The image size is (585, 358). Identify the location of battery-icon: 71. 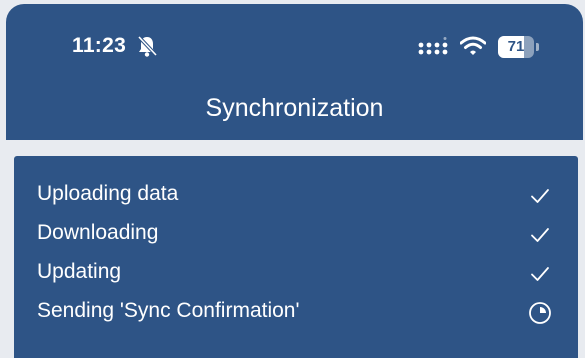
(519, 47).